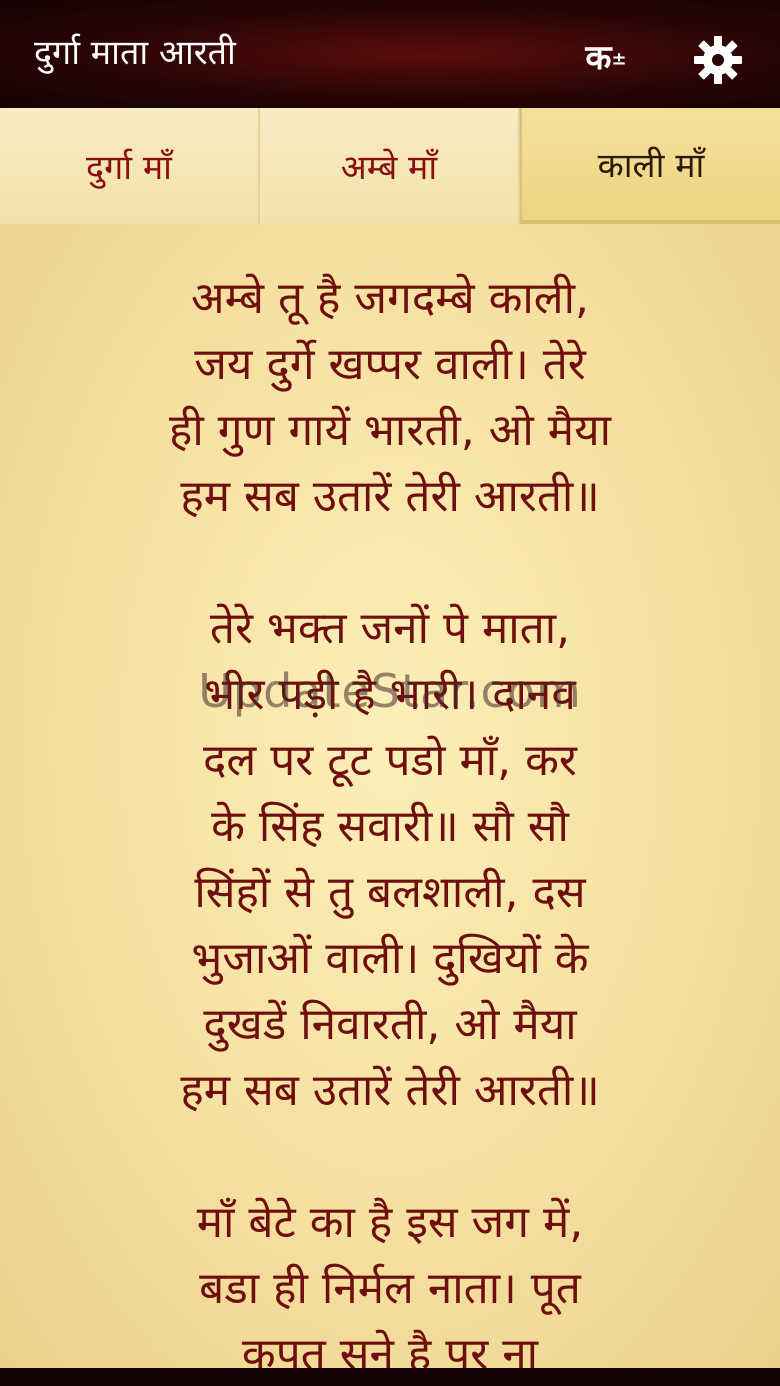 This screenshot has height=1386, width=780. I want to click on settings-button, so click(718, 60).